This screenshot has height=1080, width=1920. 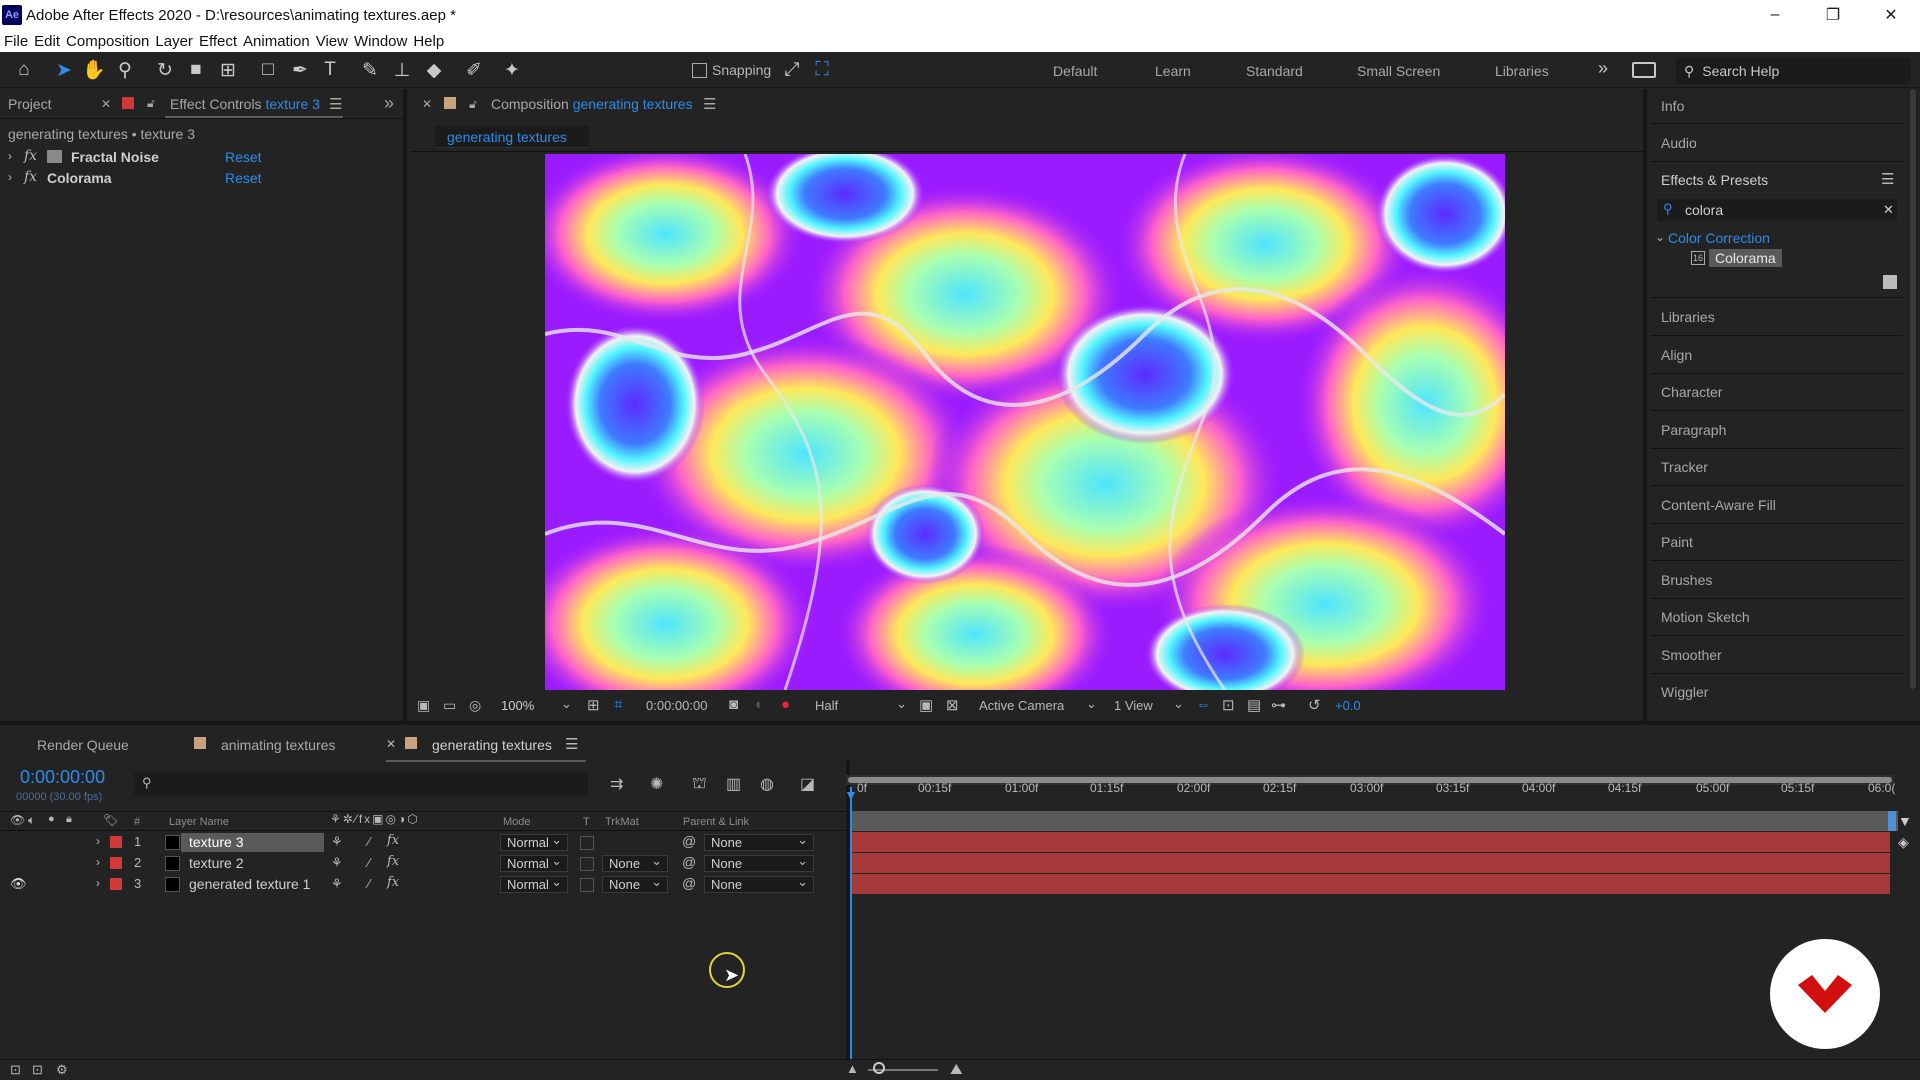 What do you see at coordinates (785, 704) in the screenshot?
I see `color-channels-icon: ●` at bounding box center [785, 704].